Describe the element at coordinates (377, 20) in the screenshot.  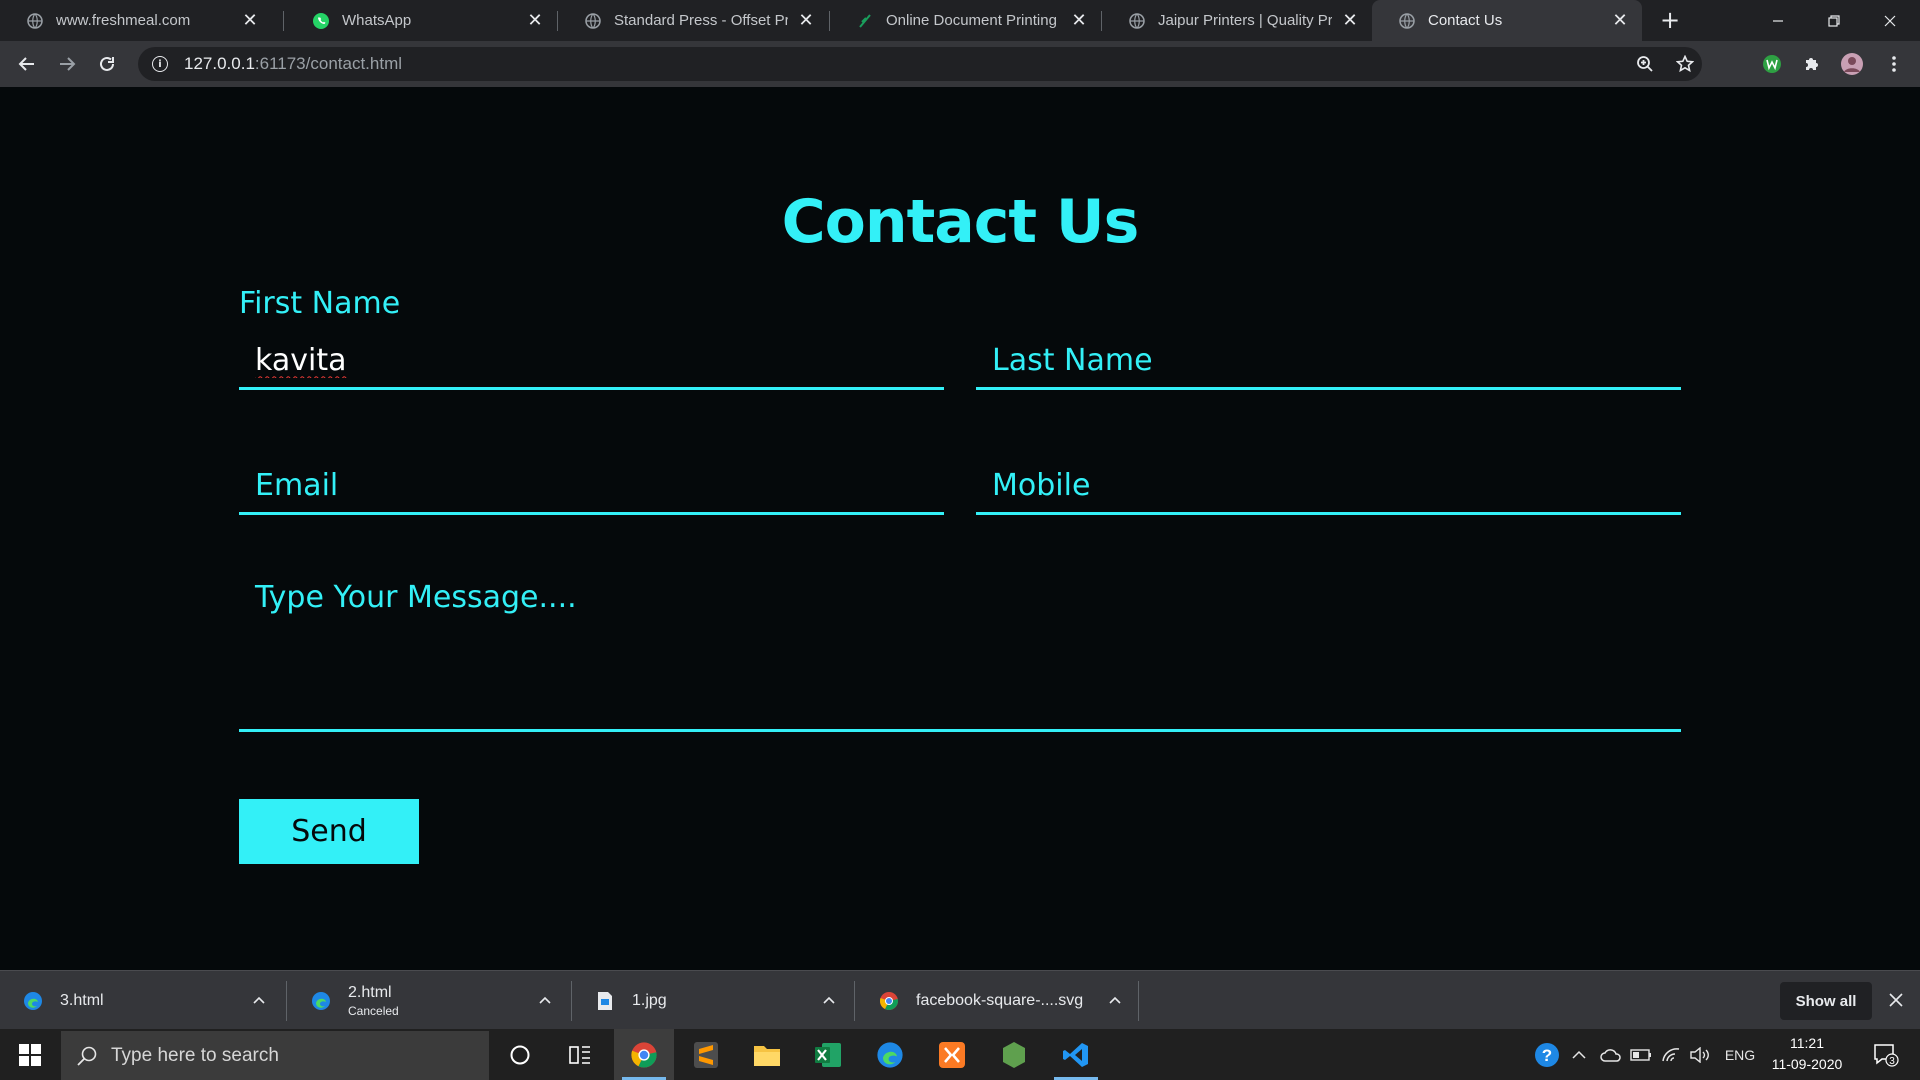
I see `tab-title: WhatsApp` at that location.